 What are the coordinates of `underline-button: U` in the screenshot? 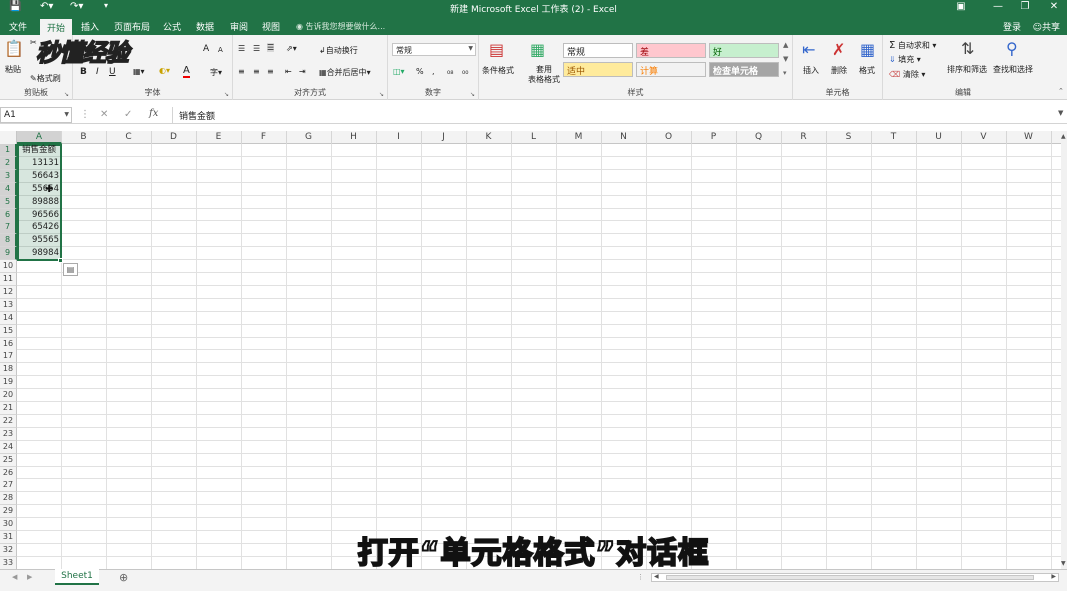 It's located at (112, 72).